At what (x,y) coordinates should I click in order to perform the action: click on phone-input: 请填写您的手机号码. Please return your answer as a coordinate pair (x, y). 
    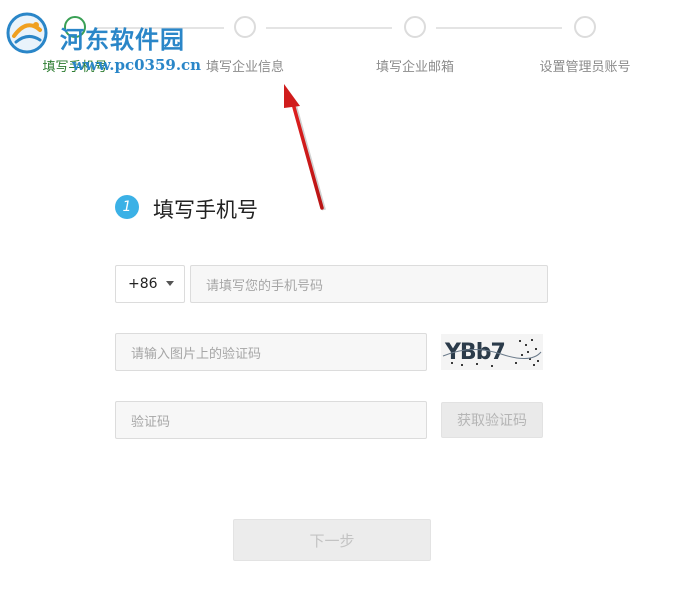
    Looking at the image, I should click on (369, 284).